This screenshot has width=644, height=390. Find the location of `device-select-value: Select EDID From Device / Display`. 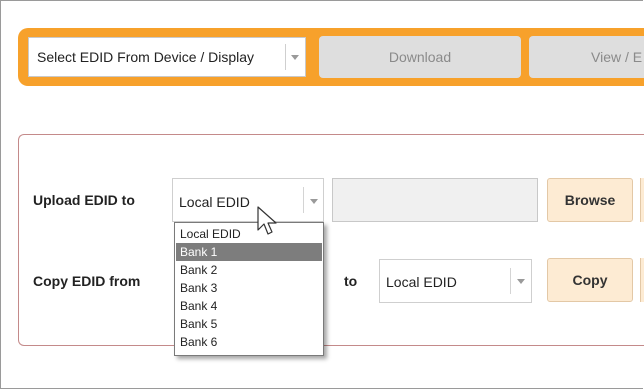

device-select-value: Select EDID From Device / Display is located at coordinates (146, 57).